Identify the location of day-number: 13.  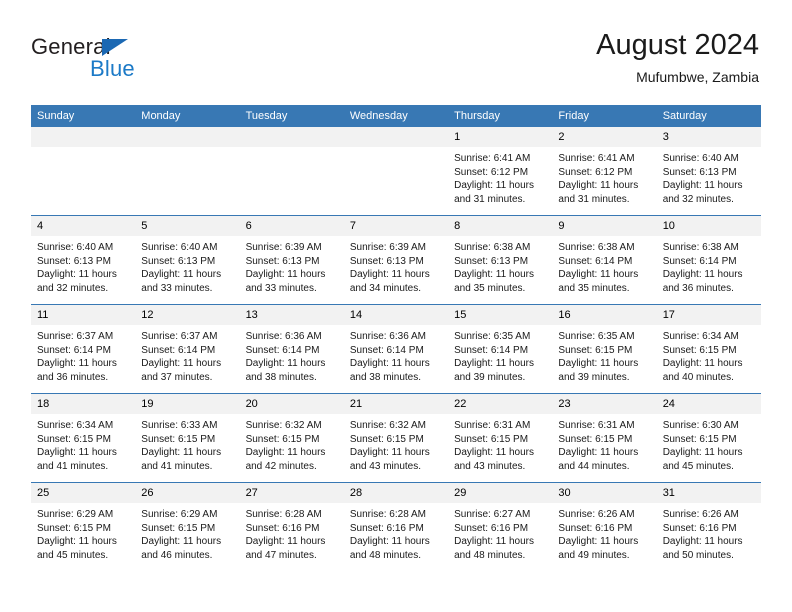
(291, 315).